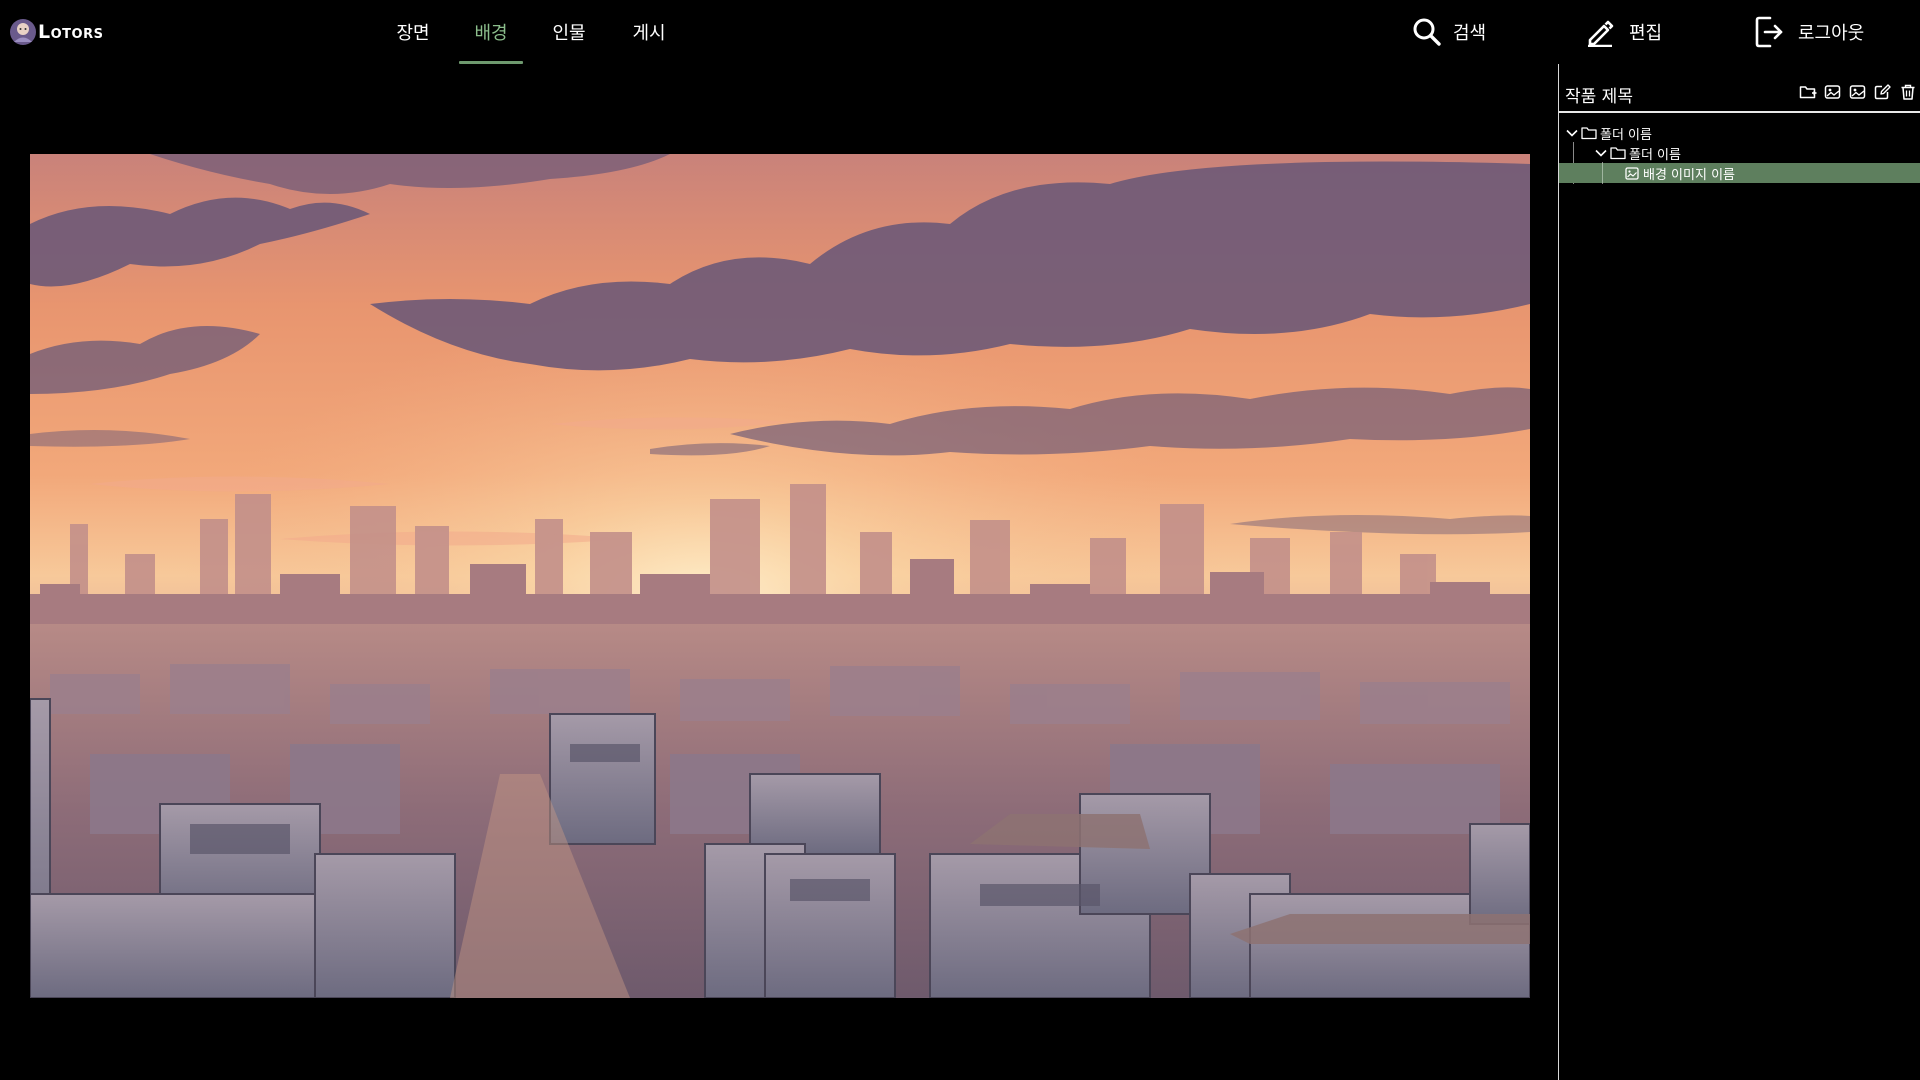  I want to click on tab-characters: 인물, so click(569, 32).